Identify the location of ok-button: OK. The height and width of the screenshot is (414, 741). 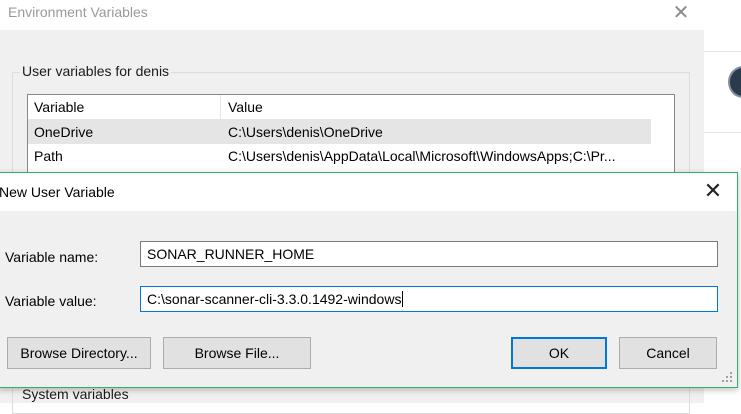
(559, 353).